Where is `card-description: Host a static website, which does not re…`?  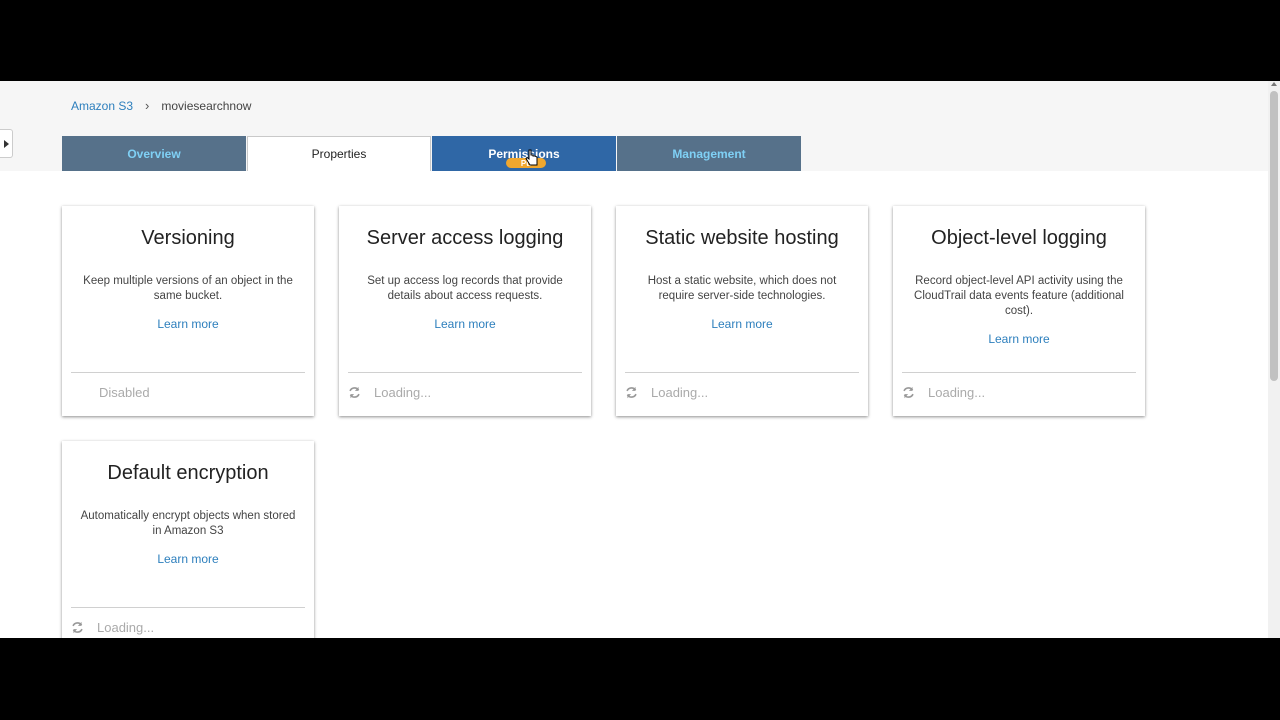
card-description: Host a static website, which does not re… is located at coordinates (742, 288).